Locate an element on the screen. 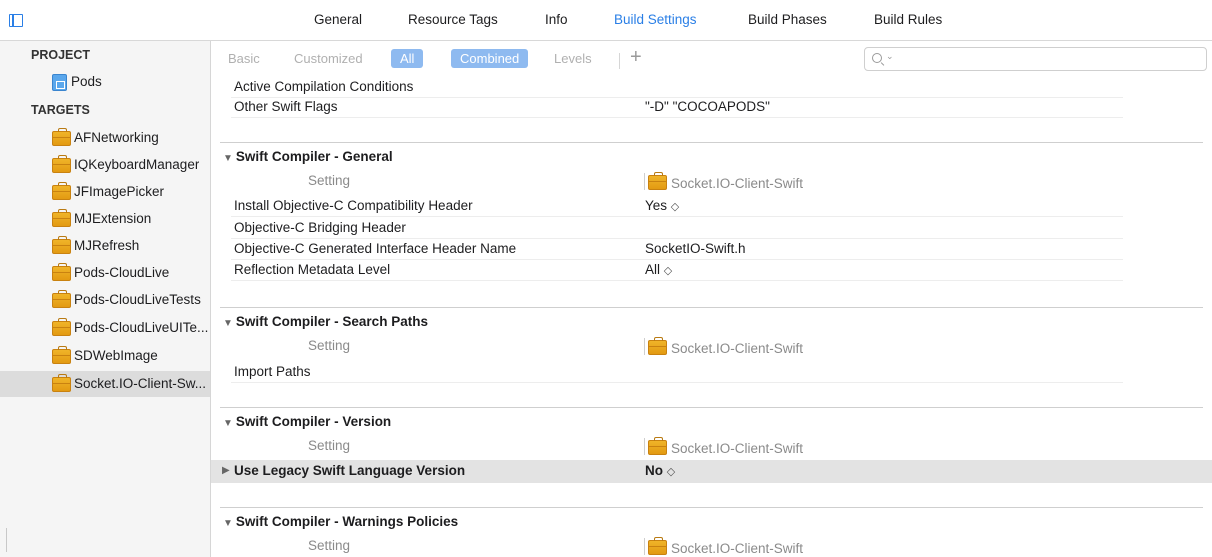  search-field: ⌄ is located at coordinates (1035, 59).